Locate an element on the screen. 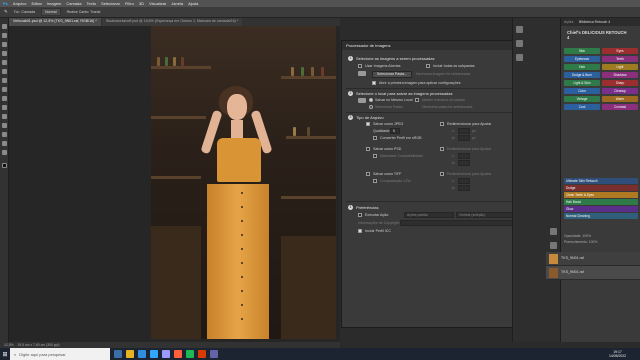 This screenshot has height=360, width=640. retouch-action-button: Skin is located at coordinates (582, 51).